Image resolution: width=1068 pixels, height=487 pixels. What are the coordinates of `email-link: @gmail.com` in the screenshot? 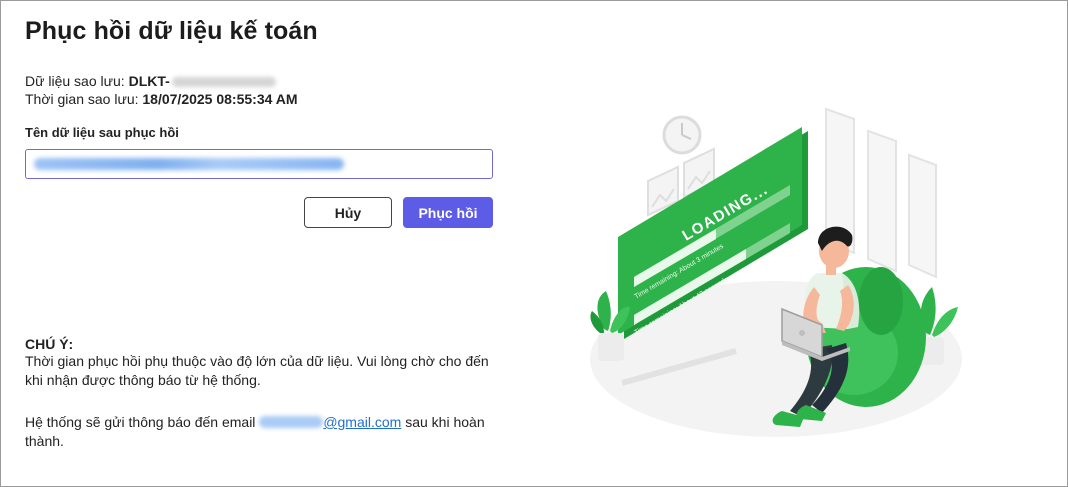 It's located at (330, 422).